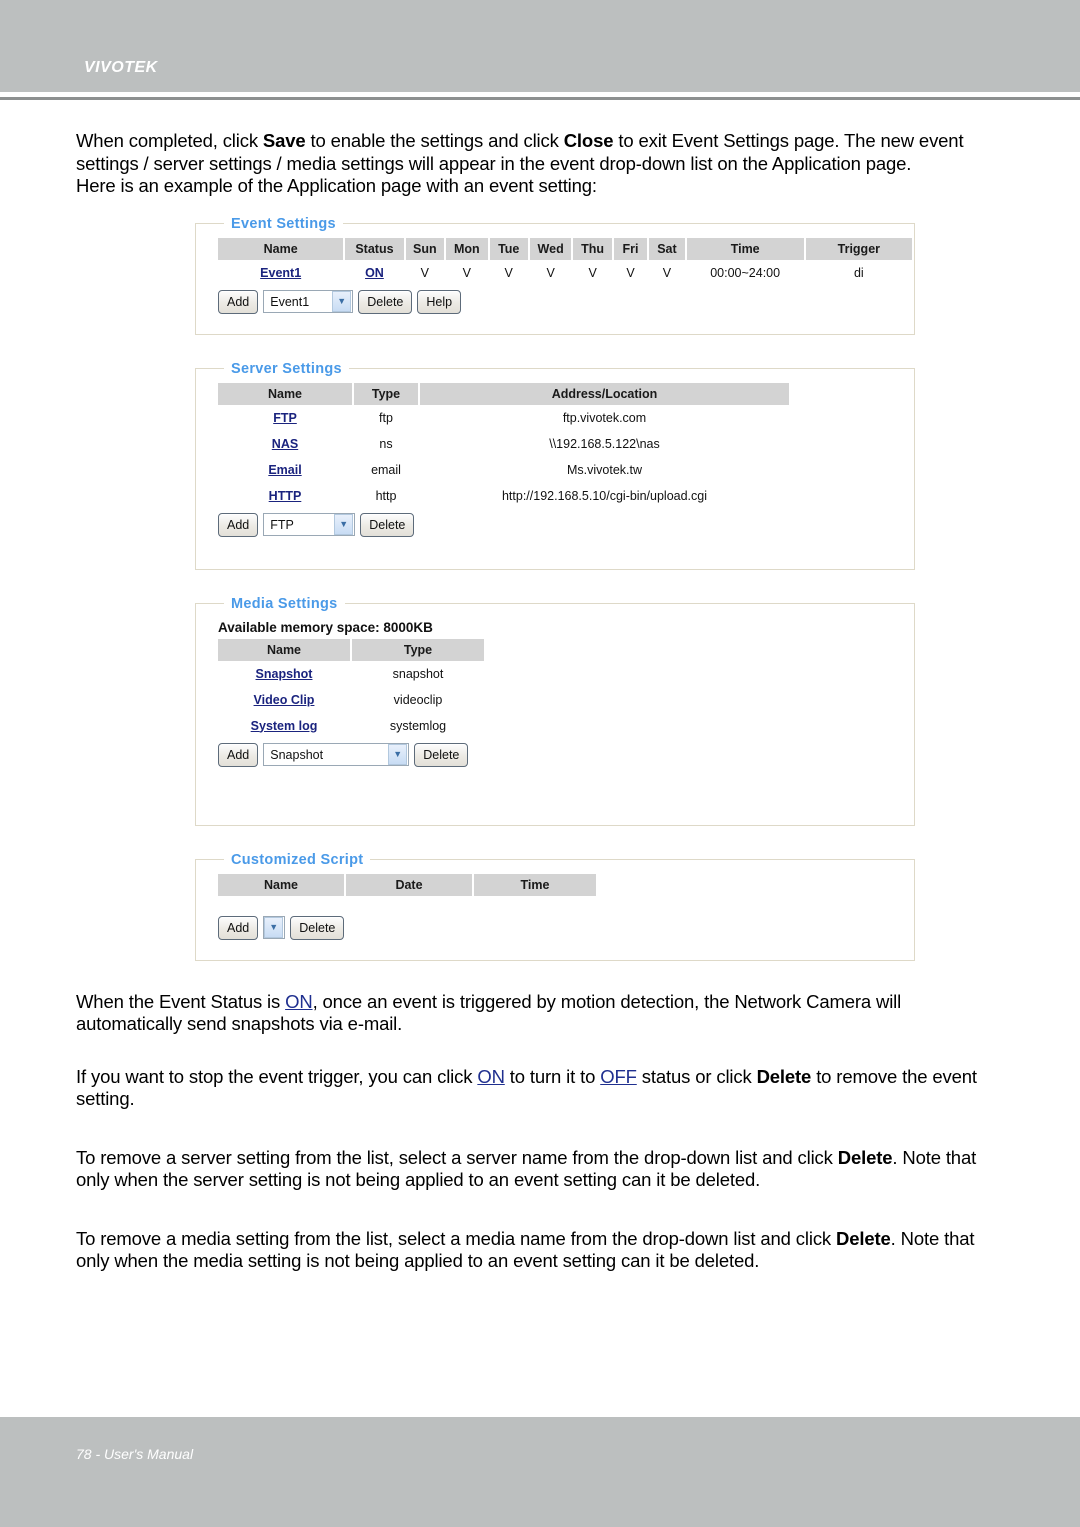 This screenshot has height=1527, width=1080. I want to click on script-delete-button: Delete, so click(317, 927).